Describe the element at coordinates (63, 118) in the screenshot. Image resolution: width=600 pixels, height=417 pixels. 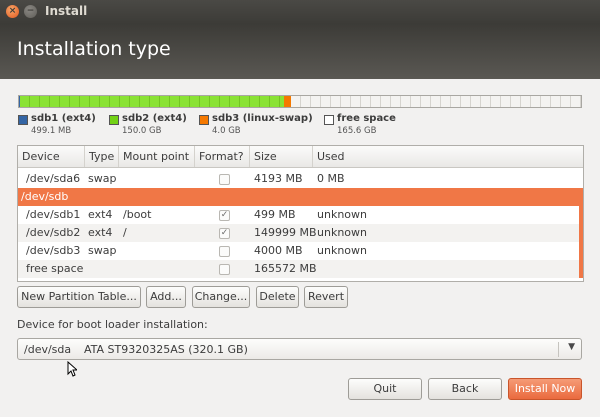
I see `legend-label: sdb1 (ext4)` at that location.